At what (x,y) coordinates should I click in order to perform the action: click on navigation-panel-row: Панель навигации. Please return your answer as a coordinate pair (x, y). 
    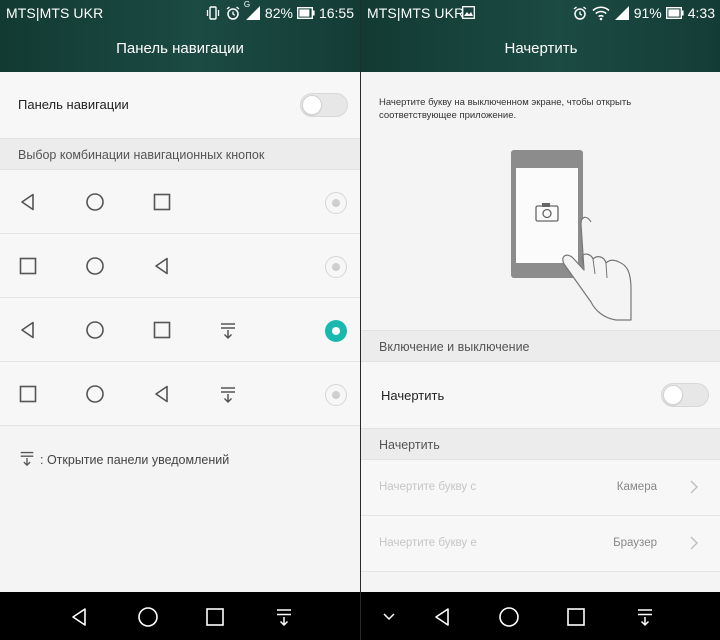
    Looking at the image, I should click on (180, 105).